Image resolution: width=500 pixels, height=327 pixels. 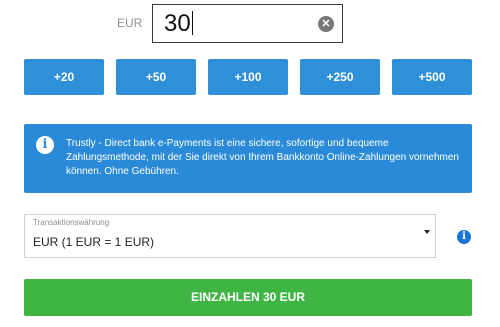 I want to click on transaction-currency-select: Transaktionswährung EUR (1 EUR = 1 EUR), so click(x=230, y=236).